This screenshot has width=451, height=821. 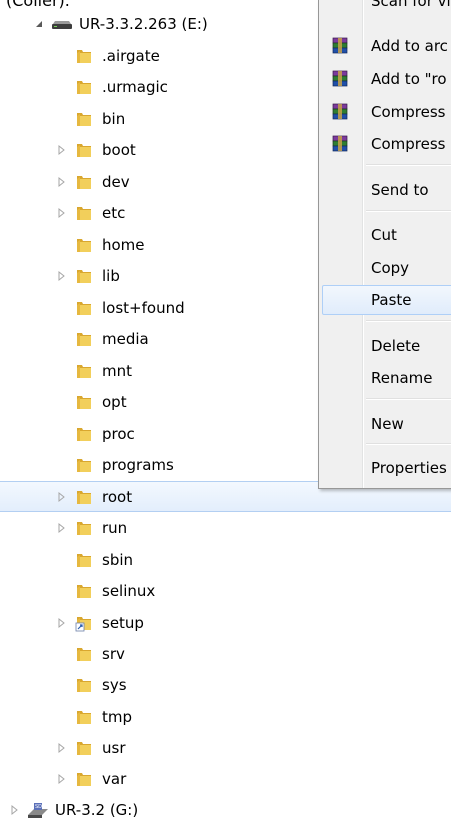 I want to click on tree-item-label: lost+found, so click(x=143, y=307).